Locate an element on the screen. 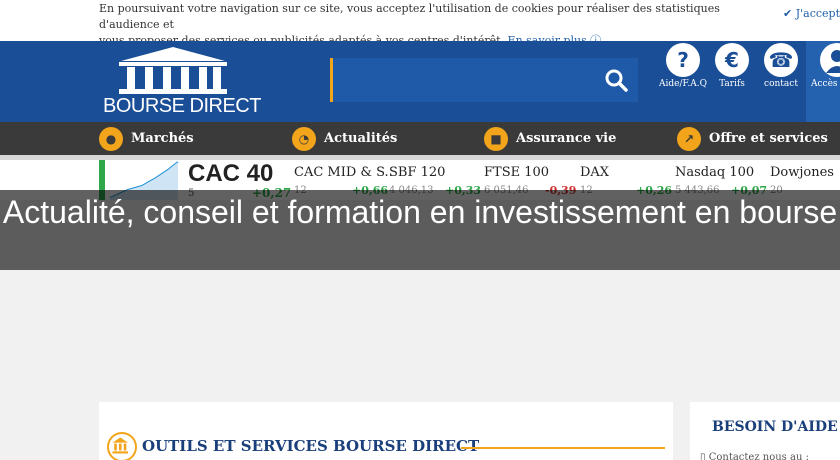 The width and height of the screenshot is (840, 460). logo-text: BOURSE DIRECT is located at coordinates (182, 106).